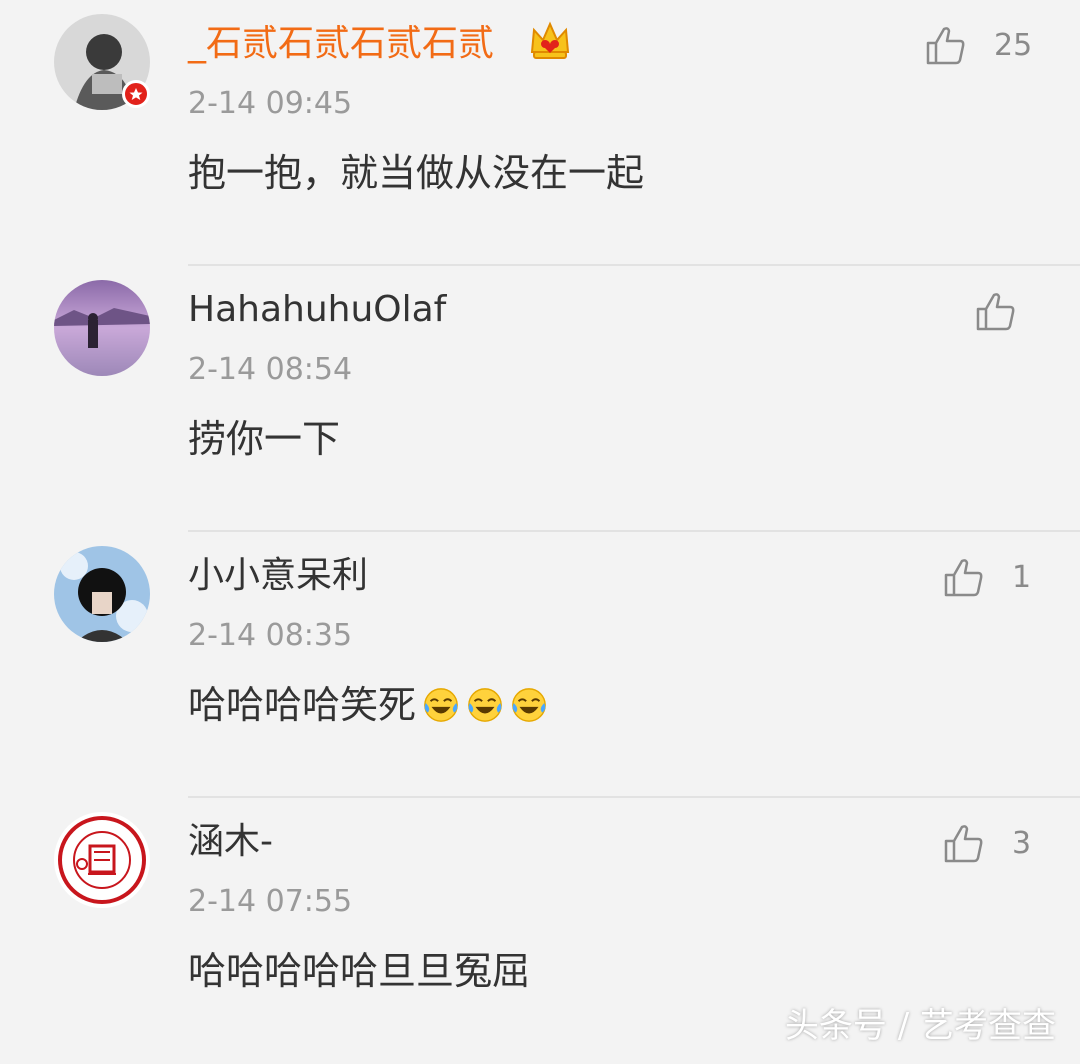  What do you see at coordinates (986, 843) in the screenshot?
I see `like-button: 3` at bounding box center [986, 843].